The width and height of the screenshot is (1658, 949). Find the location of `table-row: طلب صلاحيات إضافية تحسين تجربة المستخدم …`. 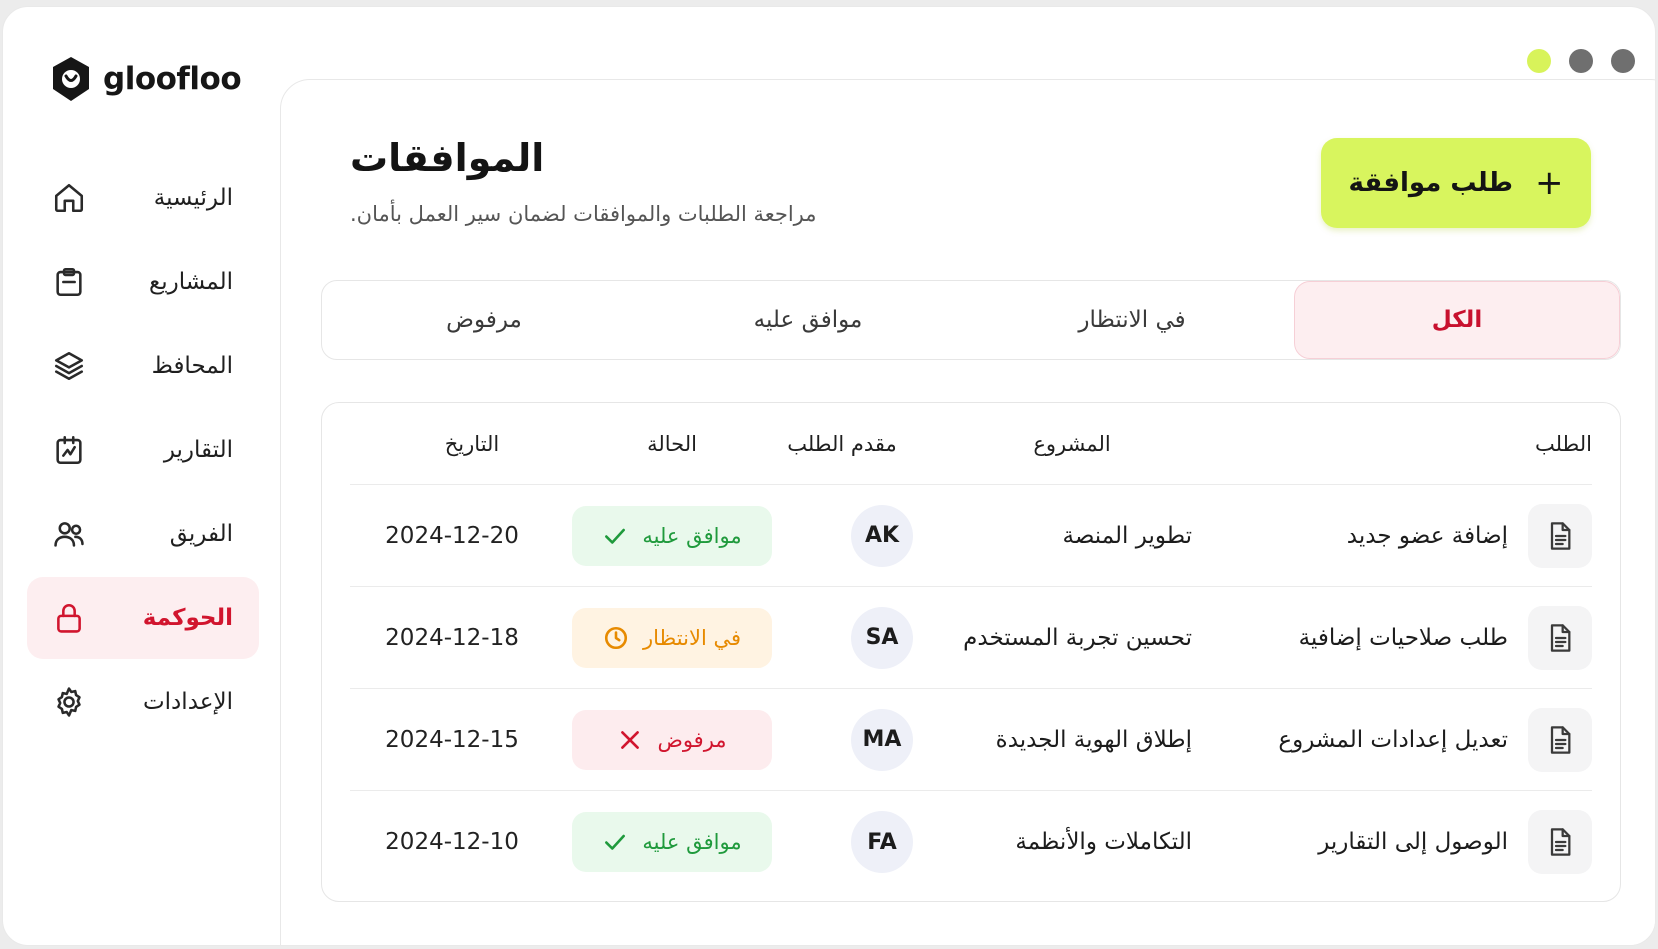

table-row: طلب صلاحيات إضافية تحسين تجربة المستخدم … is located at coordinates (971, 638).